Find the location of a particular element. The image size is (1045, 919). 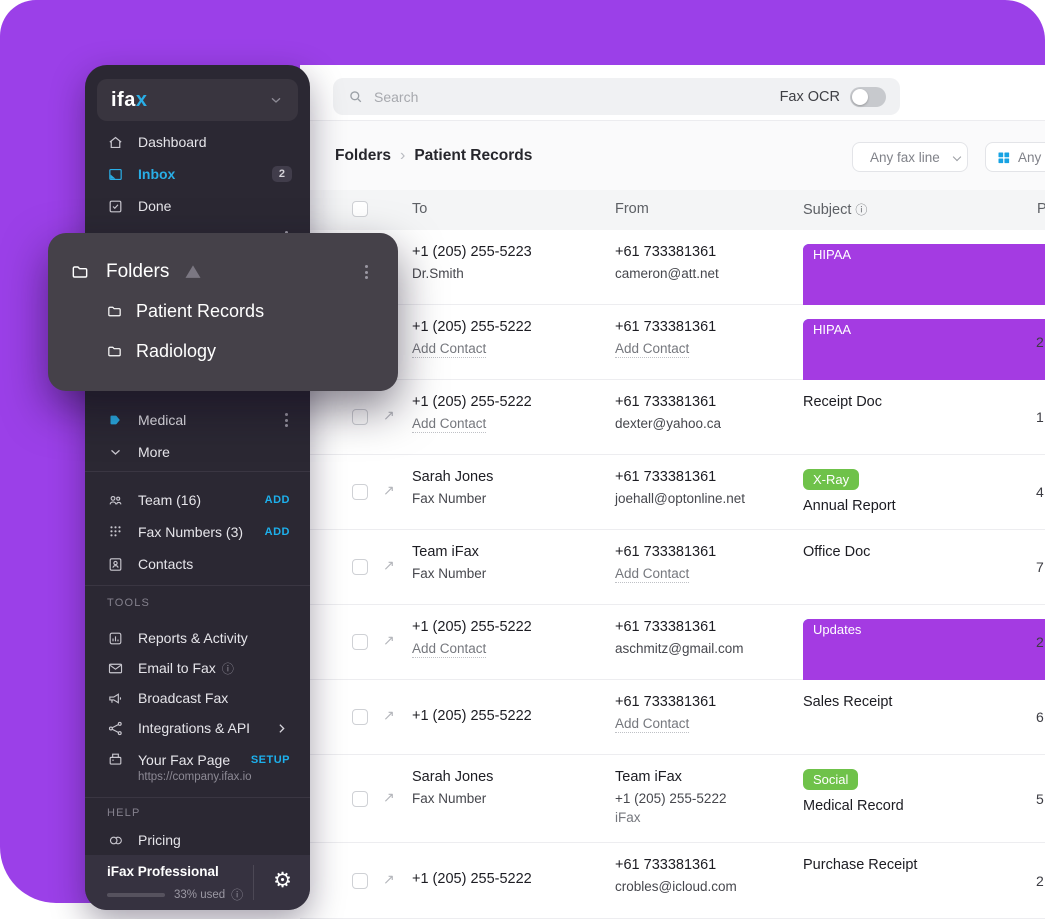

email-to-fax-label: Email to Fax is located at coordinates (177, 667).